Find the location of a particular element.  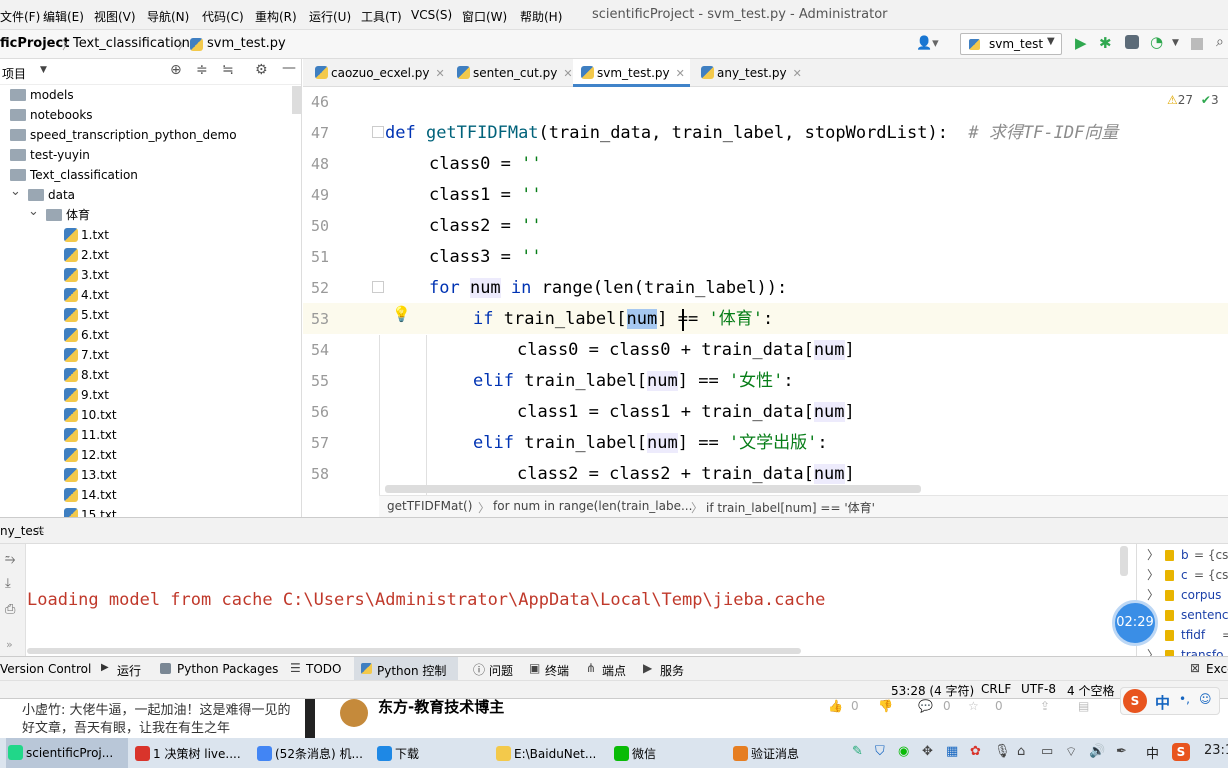

menu-navigate: 导航(N) is located at coordinates (168, 16).